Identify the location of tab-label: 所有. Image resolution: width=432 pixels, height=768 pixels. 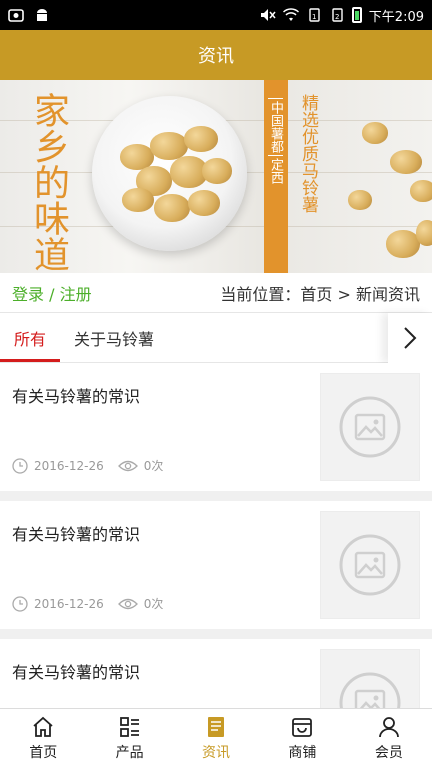
(30, 339).